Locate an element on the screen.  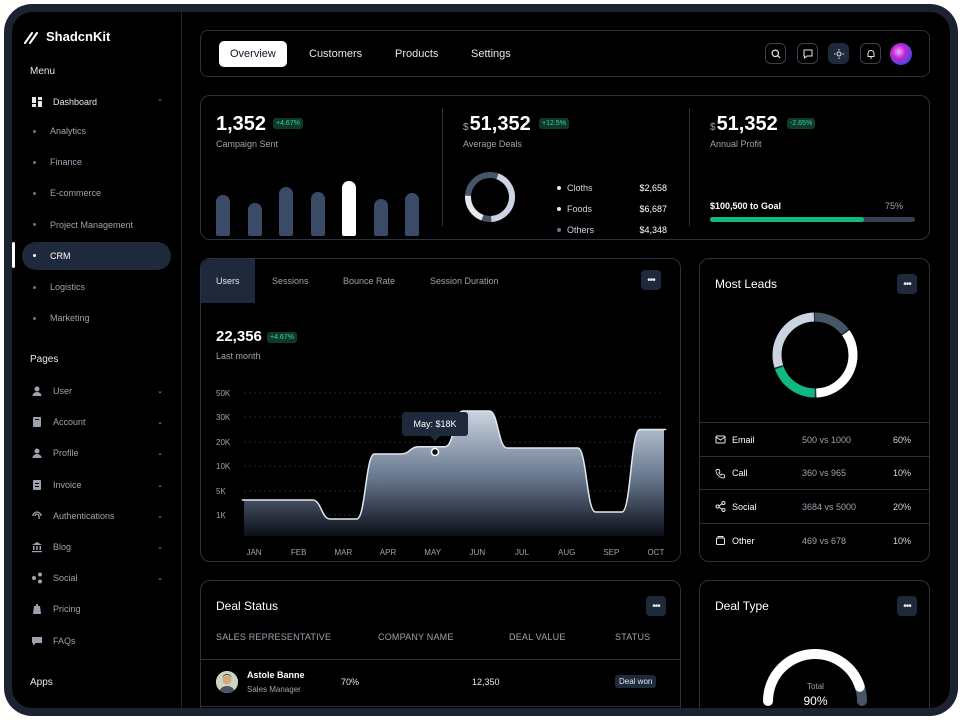
fingerprint-icon is located at coordinates (37, 516).